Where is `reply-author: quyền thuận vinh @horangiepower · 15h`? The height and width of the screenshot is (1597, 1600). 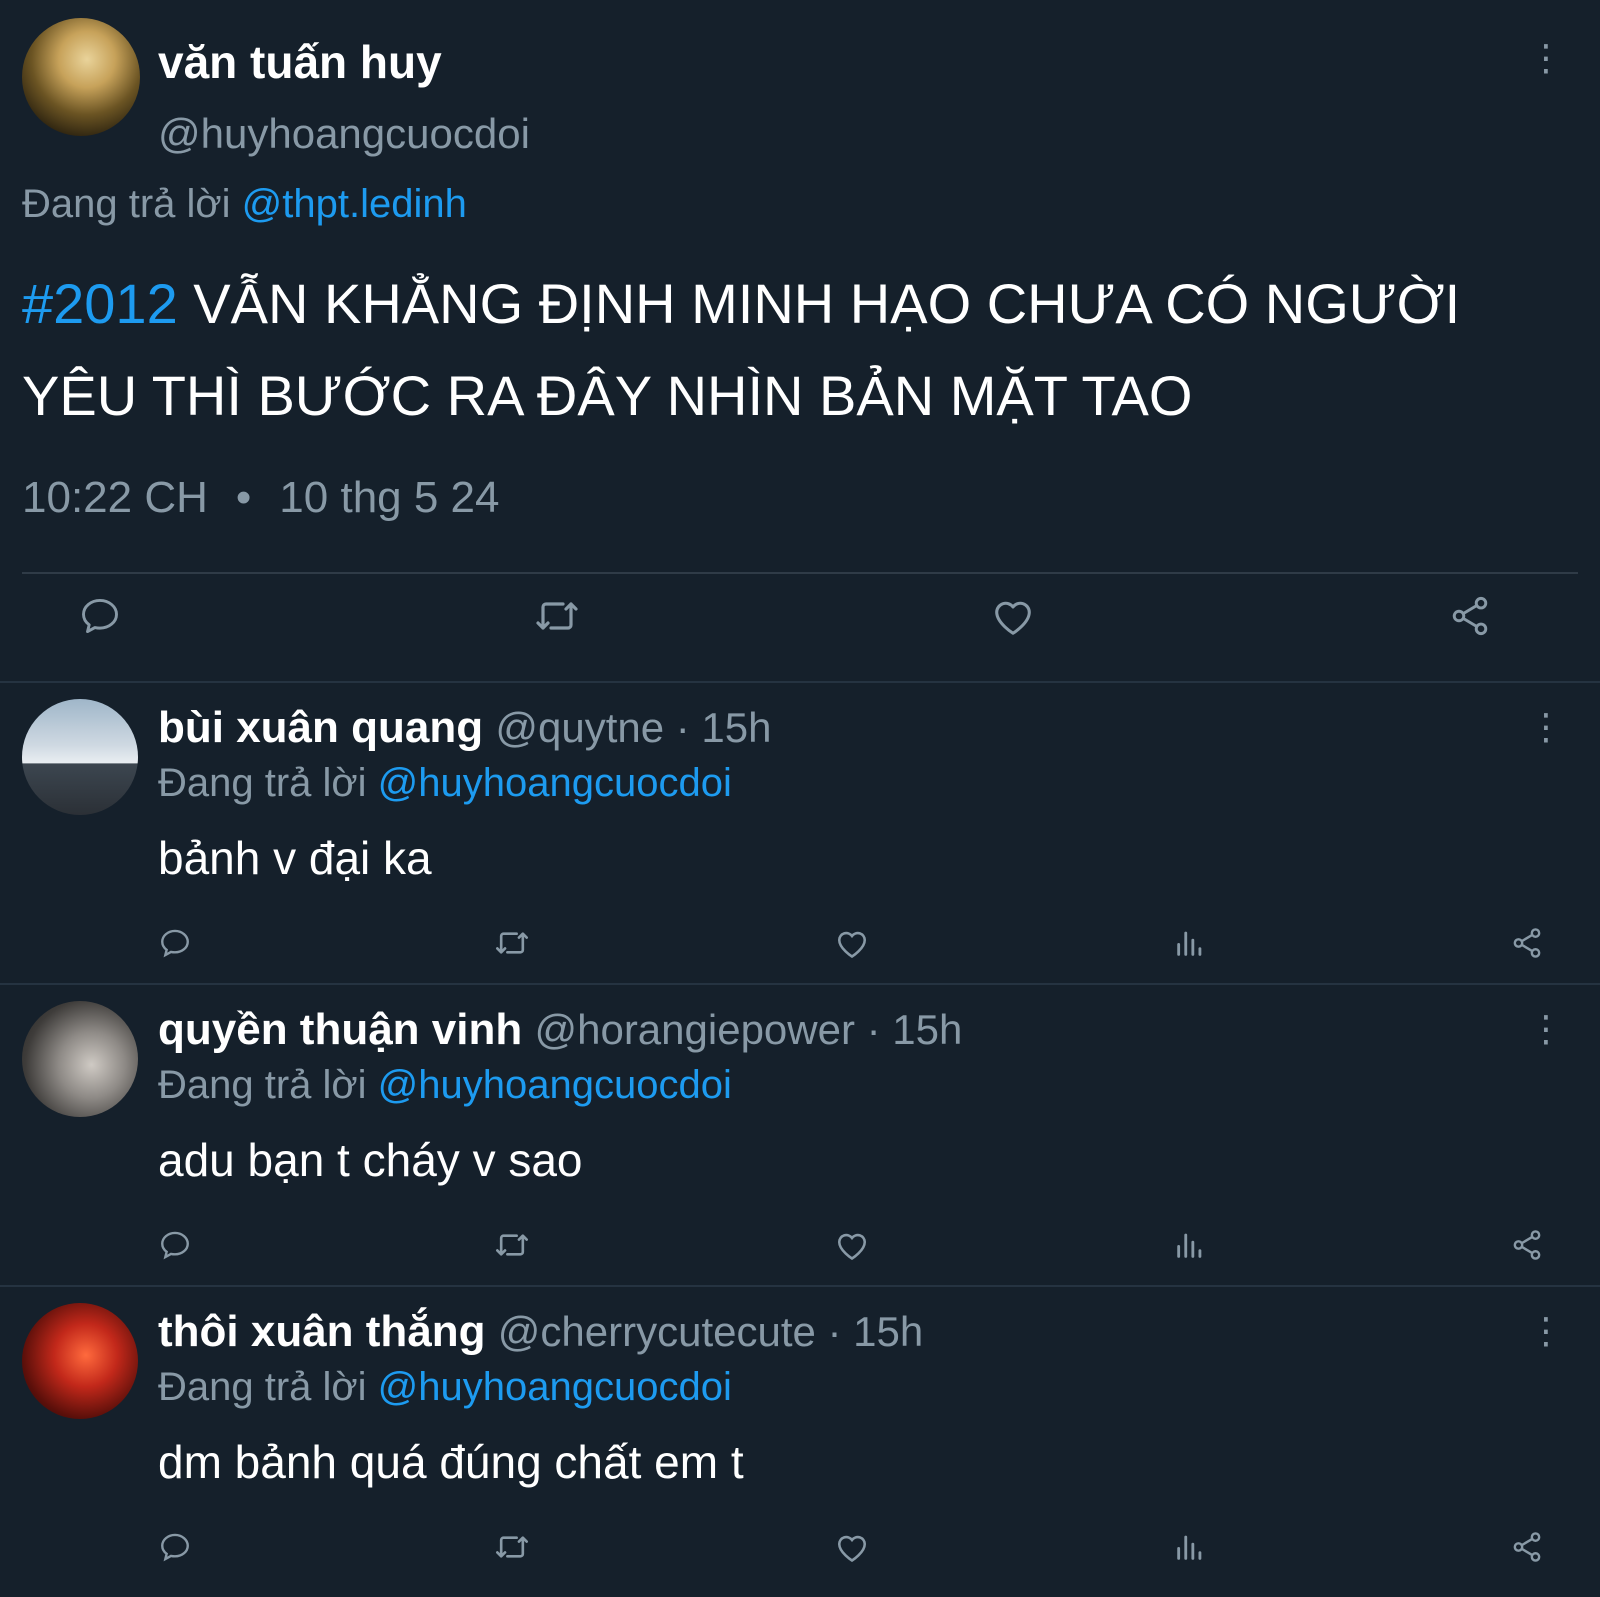 reply-author: quyền thuận vinh @horangiepower · 15h is located at coordinates (560, 1030).